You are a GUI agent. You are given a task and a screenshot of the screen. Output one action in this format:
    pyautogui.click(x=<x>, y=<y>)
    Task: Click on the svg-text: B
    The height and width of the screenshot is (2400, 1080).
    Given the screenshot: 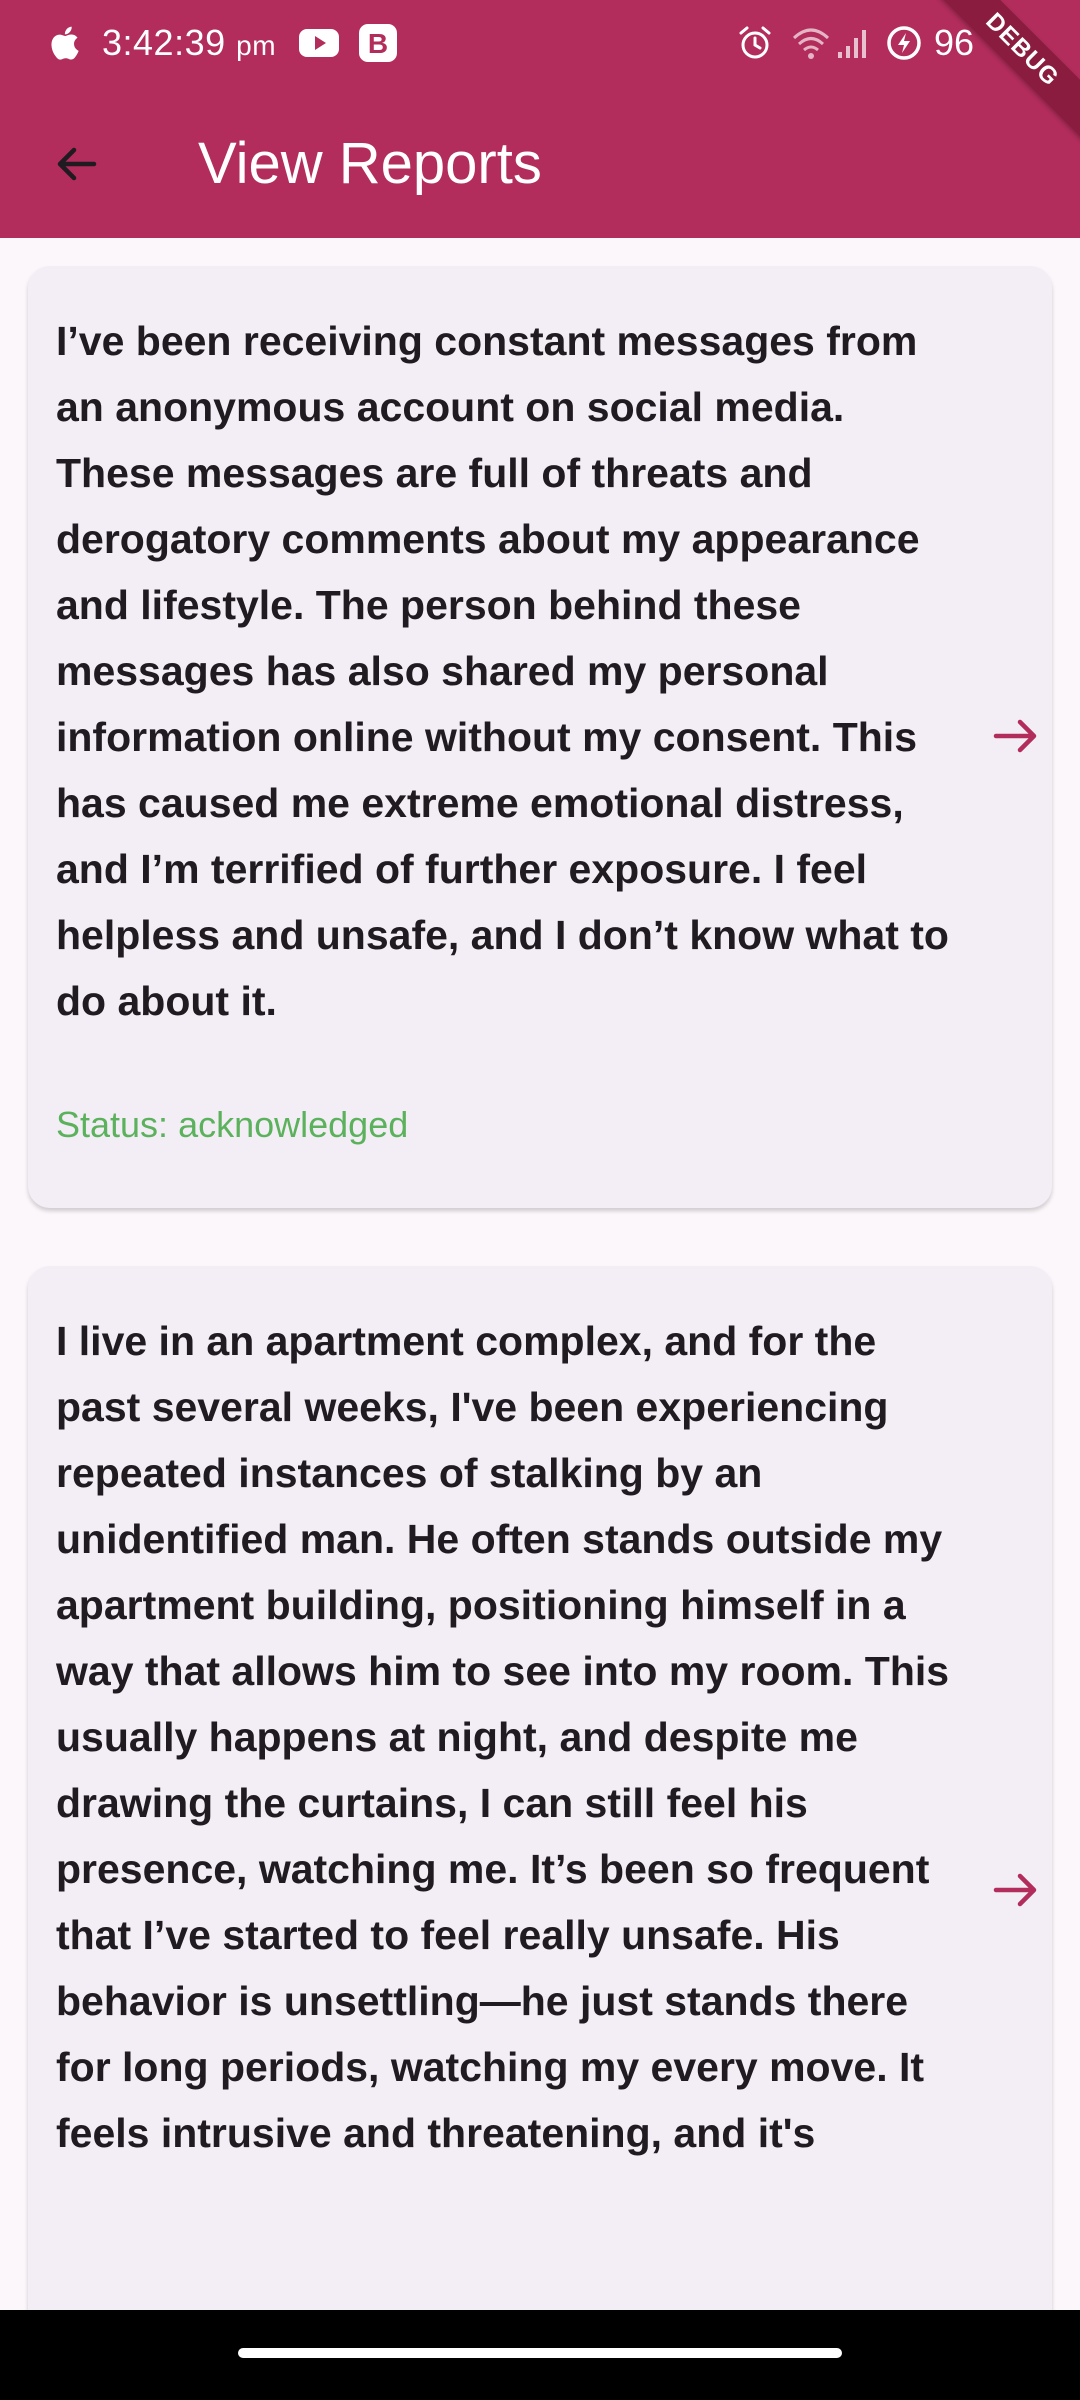 What is the action you would take?
    pyautogui.click(x=378, y=43)
    